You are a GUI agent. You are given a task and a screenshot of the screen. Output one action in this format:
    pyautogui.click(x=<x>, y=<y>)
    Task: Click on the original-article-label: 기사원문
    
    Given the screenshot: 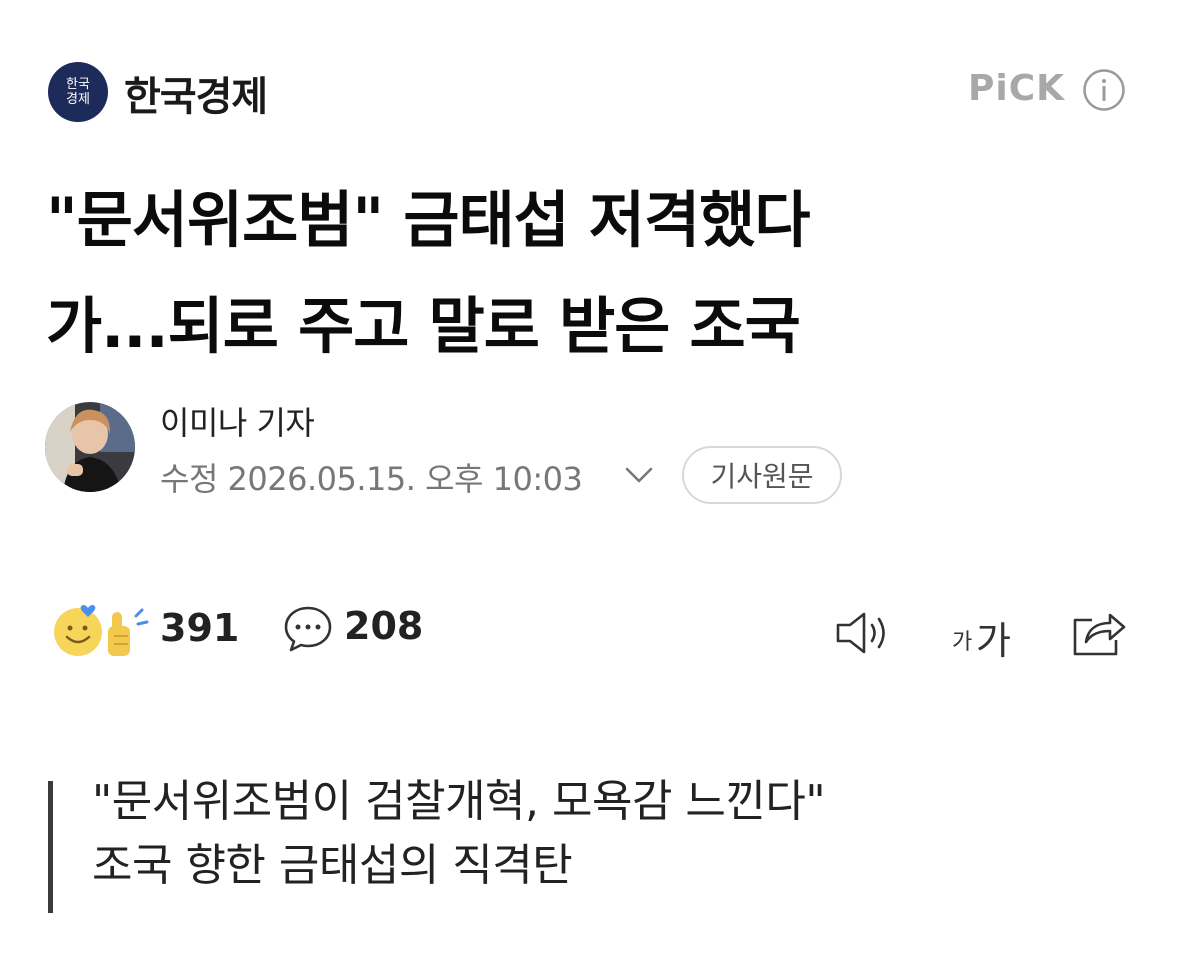 What is the action you would take?
    pyautogui.click(x=762, y=476)
    